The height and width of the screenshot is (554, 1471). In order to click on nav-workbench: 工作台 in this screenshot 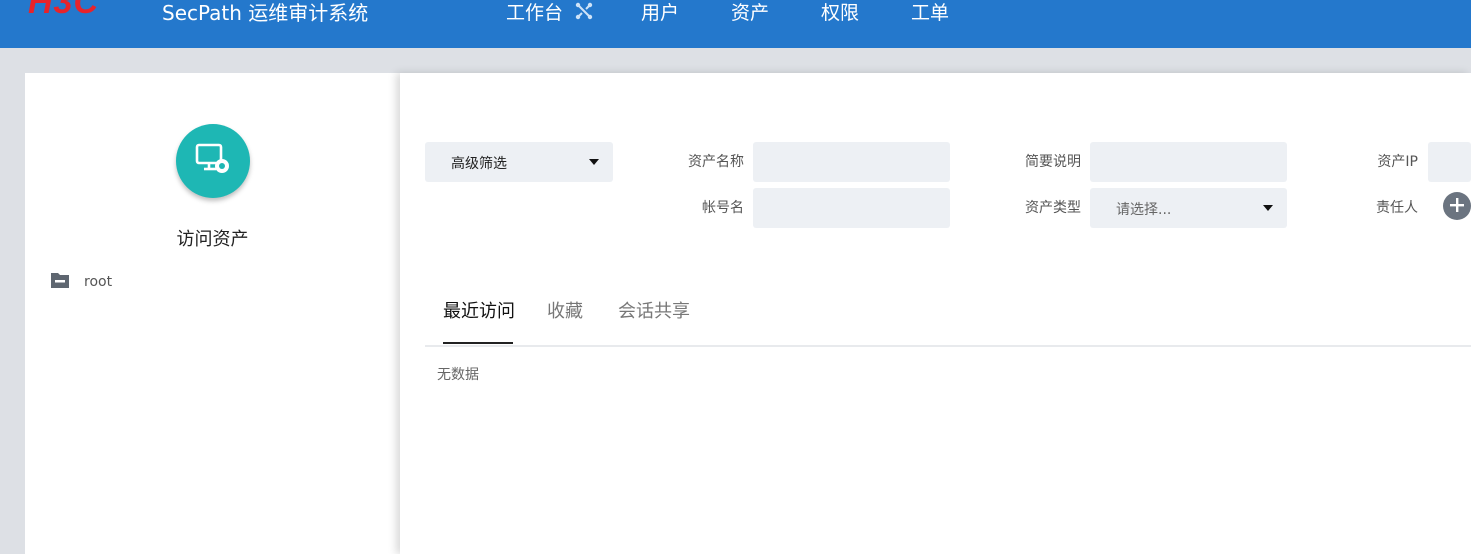, I will do `click(549, 12)`.